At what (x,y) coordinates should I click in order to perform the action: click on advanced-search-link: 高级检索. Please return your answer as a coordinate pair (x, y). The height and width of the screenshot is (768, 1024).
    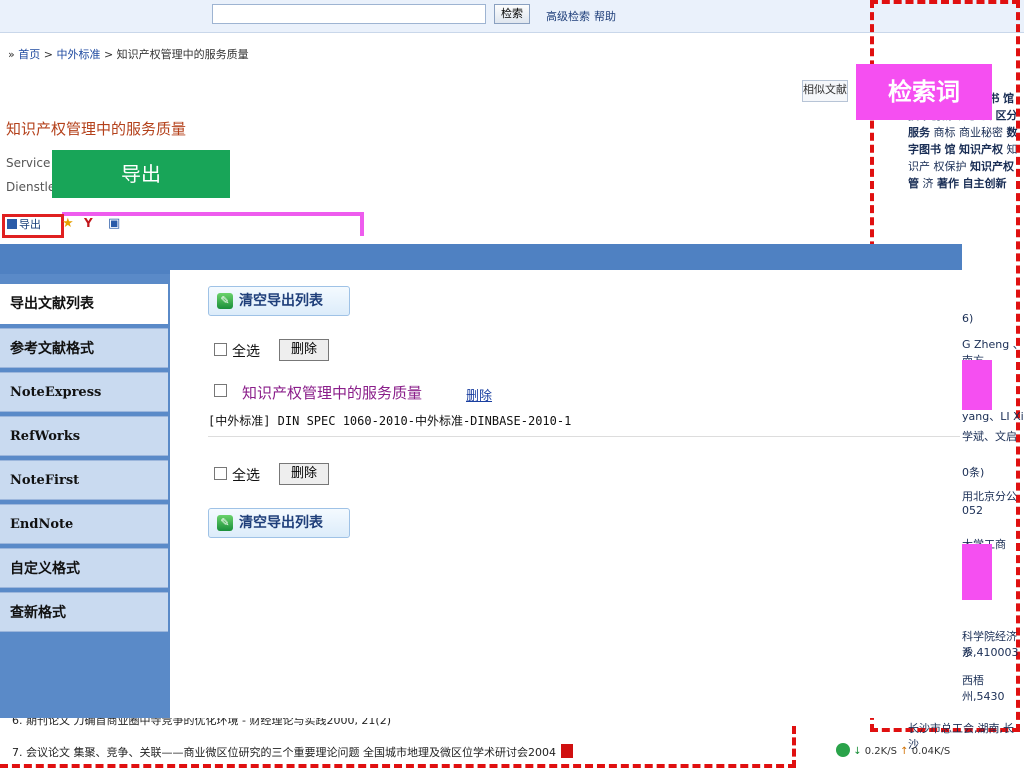
    Looking at the image, I should click on (568, 16).